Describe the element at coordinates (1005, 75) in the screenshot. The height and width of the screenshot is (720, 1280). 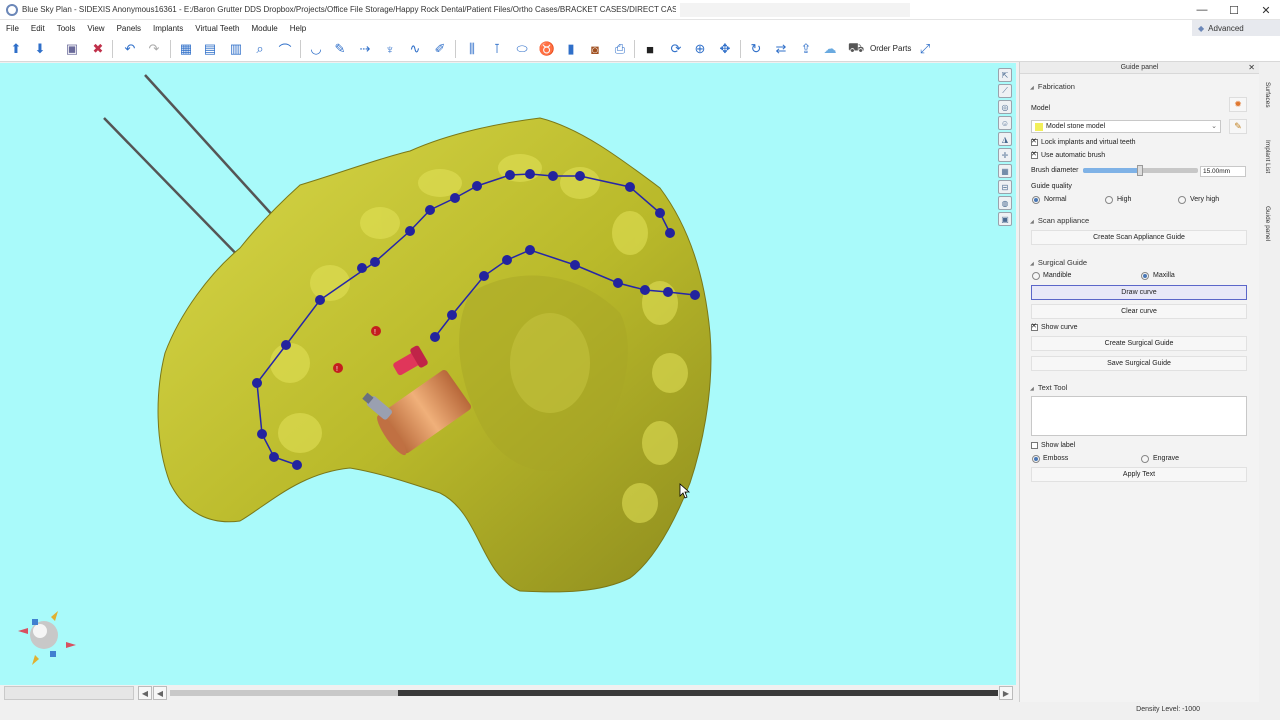
I see `pan-view-icon: ⇱` at that location.